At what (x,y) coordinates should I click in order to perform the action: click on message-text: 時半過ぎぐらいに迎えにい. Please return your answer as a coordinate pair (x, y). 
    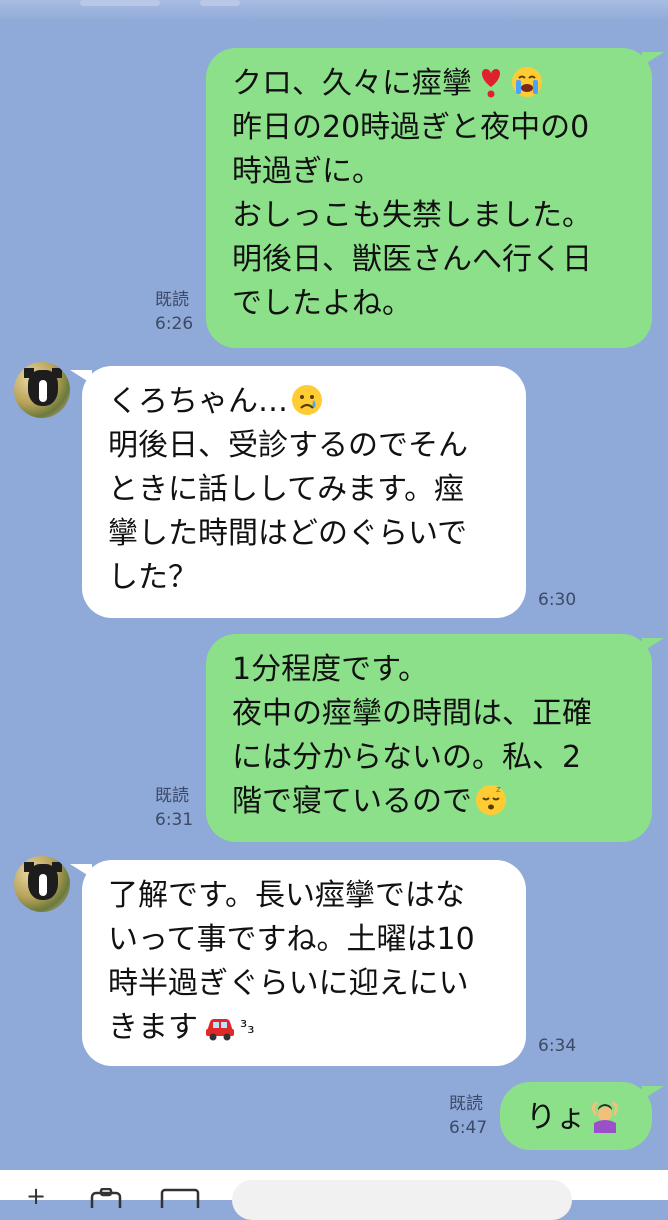
    Looking at the image, I should click on (288, 983).